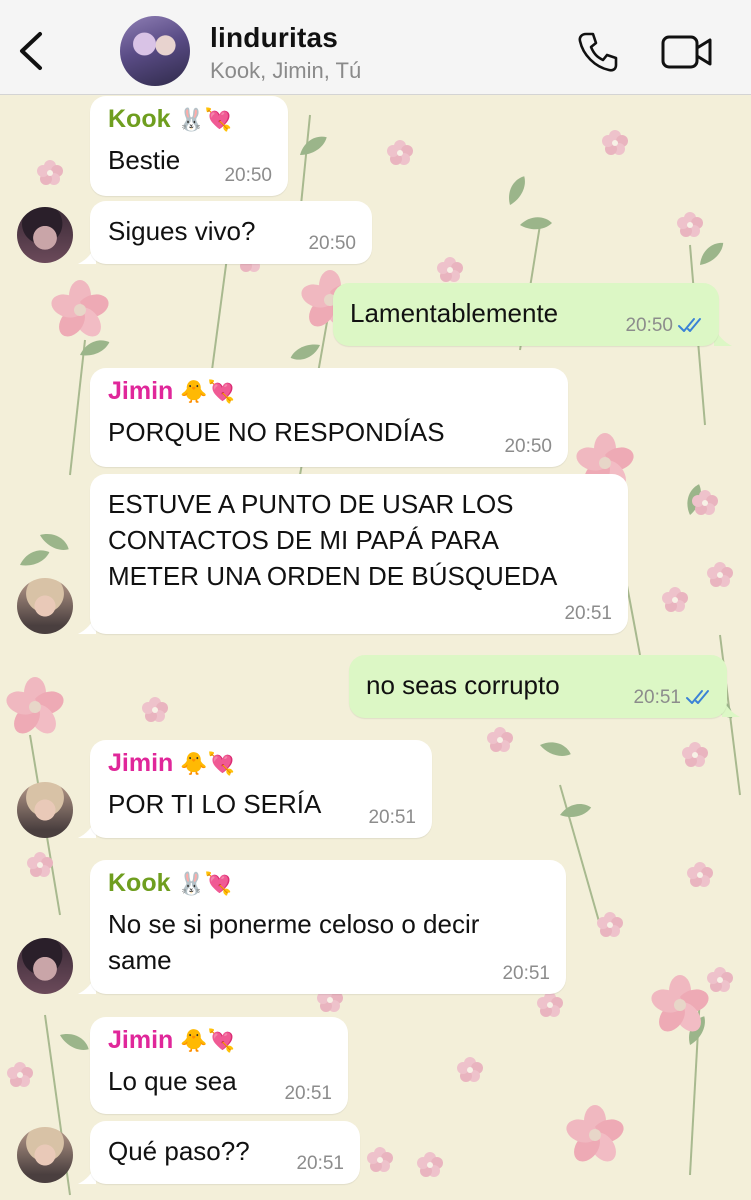 Image resolution: width=751 pixels, height=1200 pixels. What do you see at coordinates (375, 47) in the screenshot?
I see `chat-header: linduritas Kook, Jimin, Tú` at bounding box center [375, 47].